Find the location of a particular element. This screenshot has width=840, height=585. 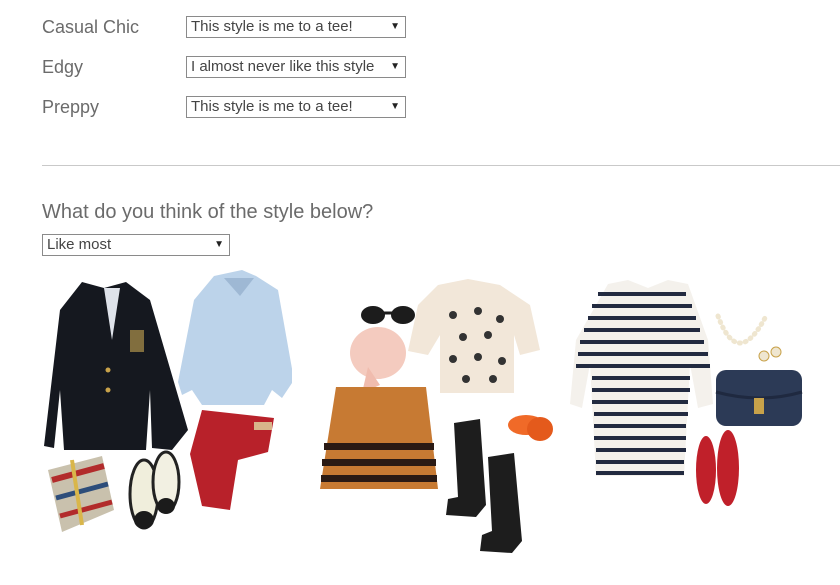

sunglasses-image is located at coordinates (388, 315).